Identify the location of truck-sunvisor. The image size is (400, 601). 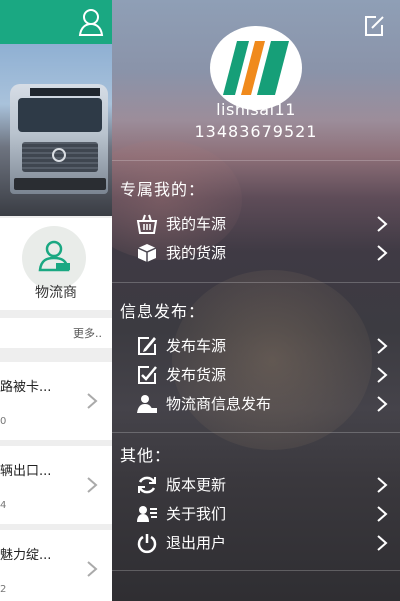
(65, 92).